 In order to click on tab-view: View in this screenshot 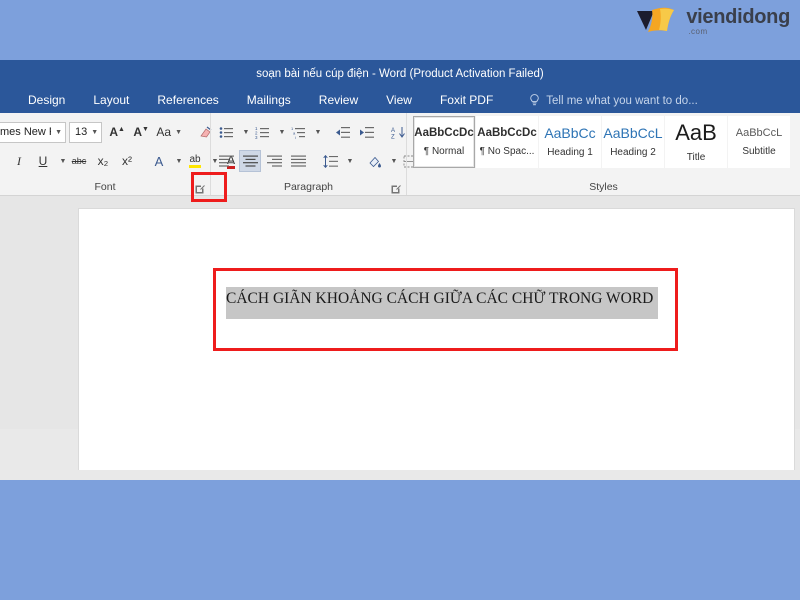, I will do `click(399, 100)`.